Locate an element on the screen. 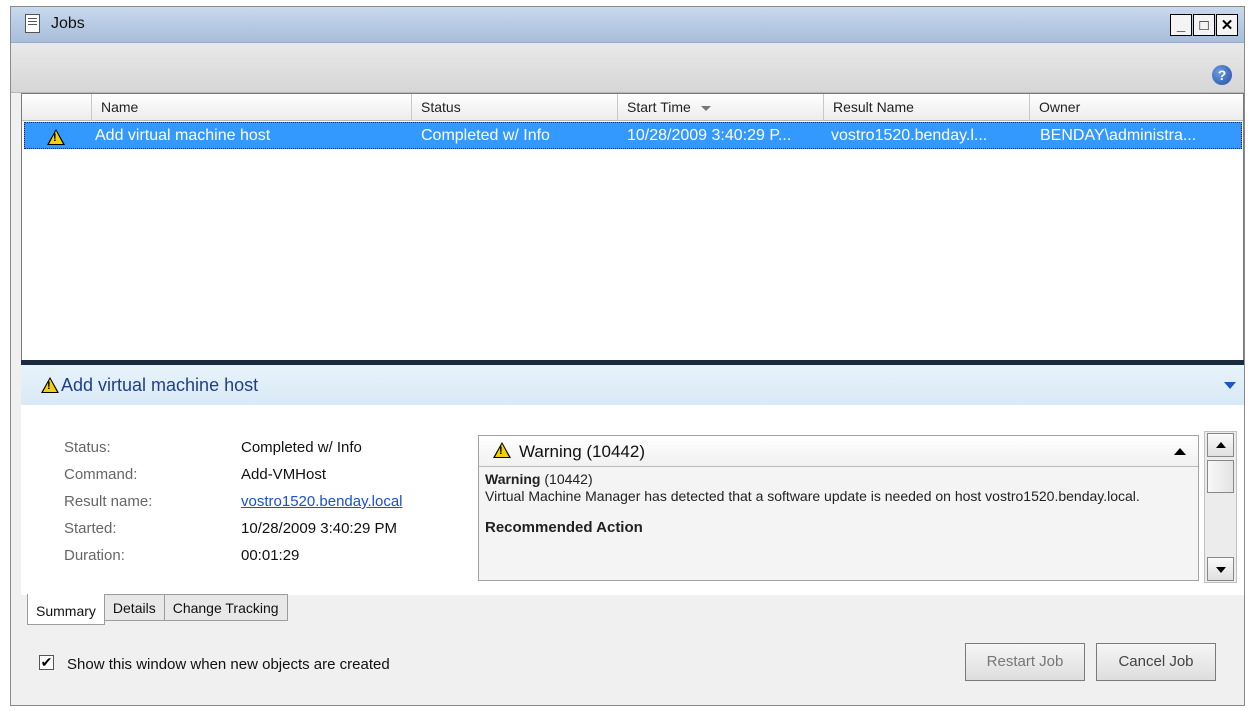 The height and width of the screenshot is (711, 1251). started-label: Started: is located at coordinates (90, 528).